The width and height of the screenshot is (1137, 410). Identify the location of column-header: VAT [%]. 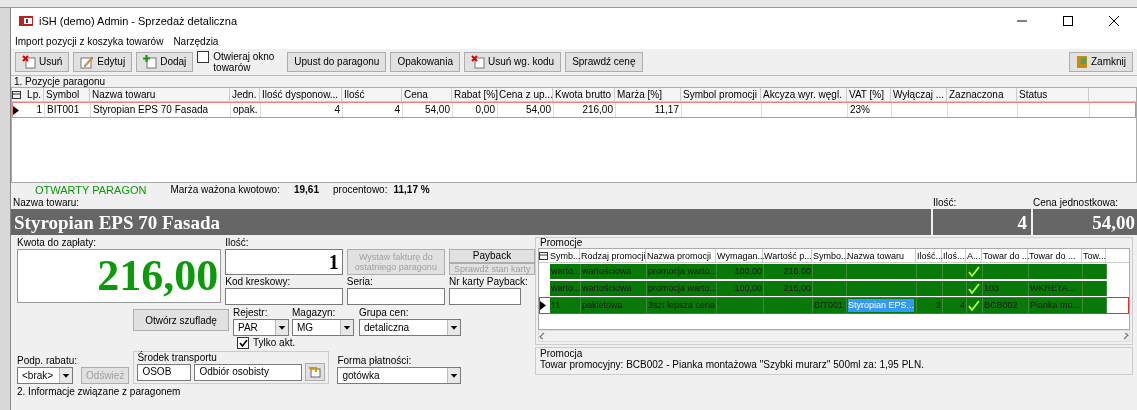
(869, 94).